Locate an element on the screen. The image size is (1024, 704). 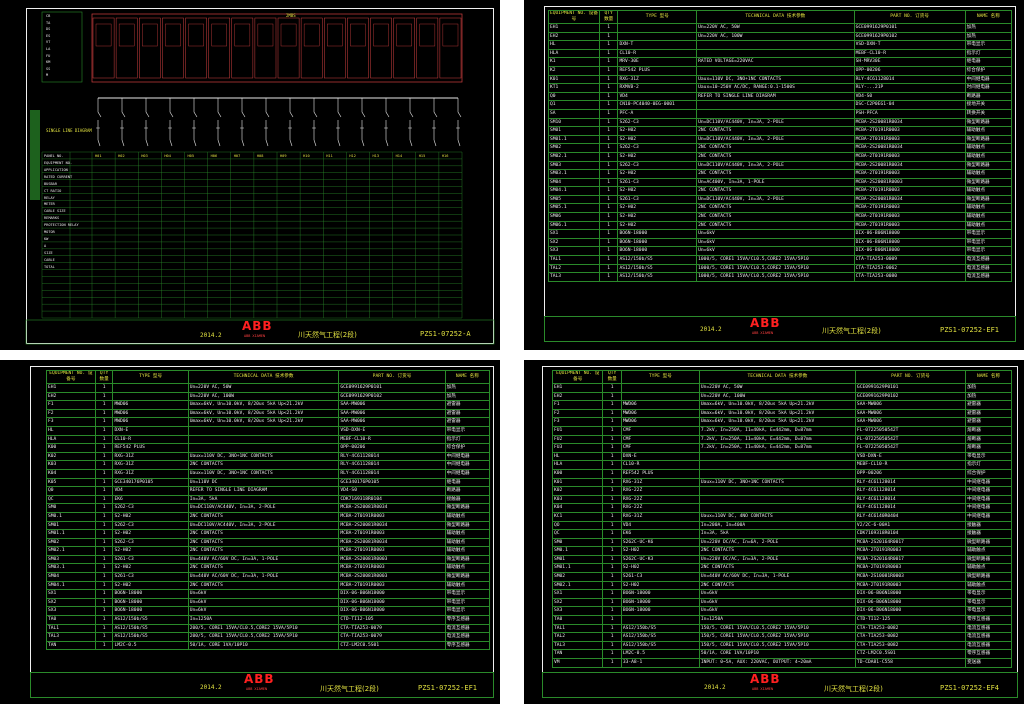
table-cell: 200/5, CORE1 15VA/CL0.5,CORE2 15VA/5P10 is located at coordinates (263, 637).